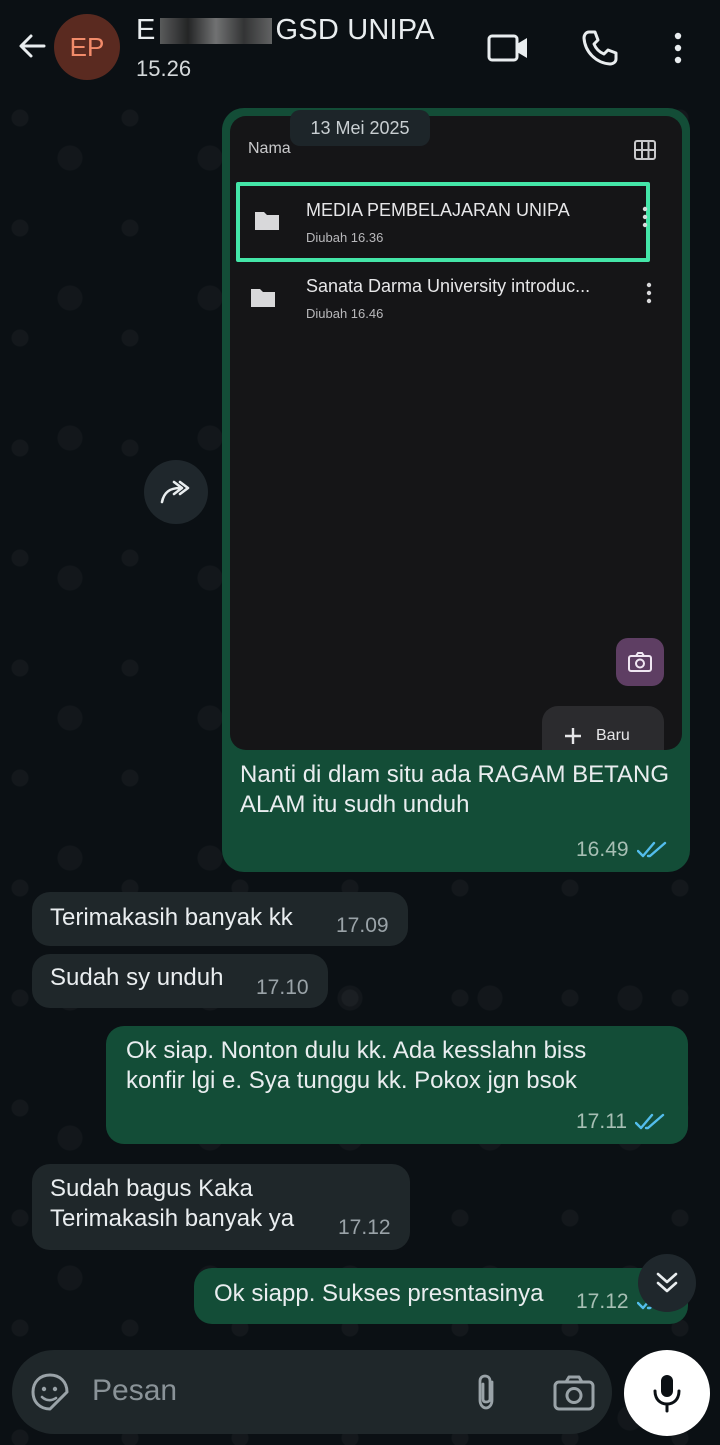 Image resolution: width=720 pixels, height=1445 pixels. What do you see at coordinates (355, 30) in the screenshot?
I see `contact-name-suffix: GSD UNIPA` at bounding box center [355, 30].